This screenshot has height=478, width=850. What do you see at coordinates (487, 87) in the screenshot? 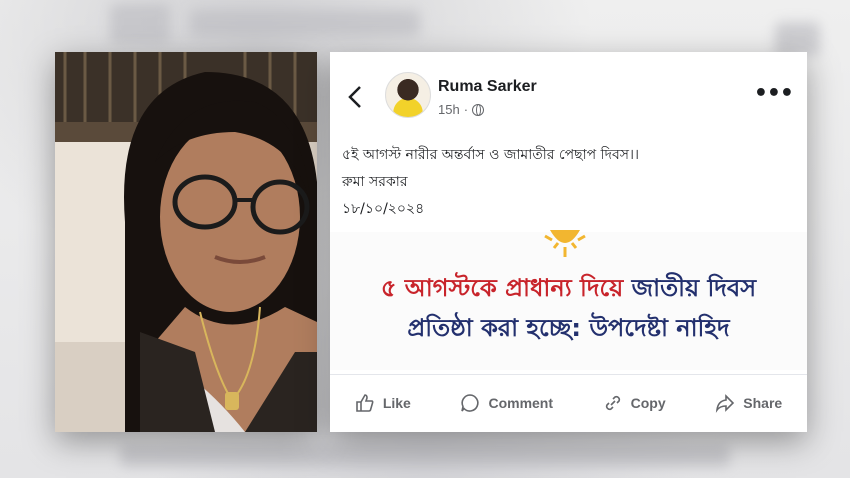
I see `author-name: Ruma Sarker` at bounding box center [487, 87].